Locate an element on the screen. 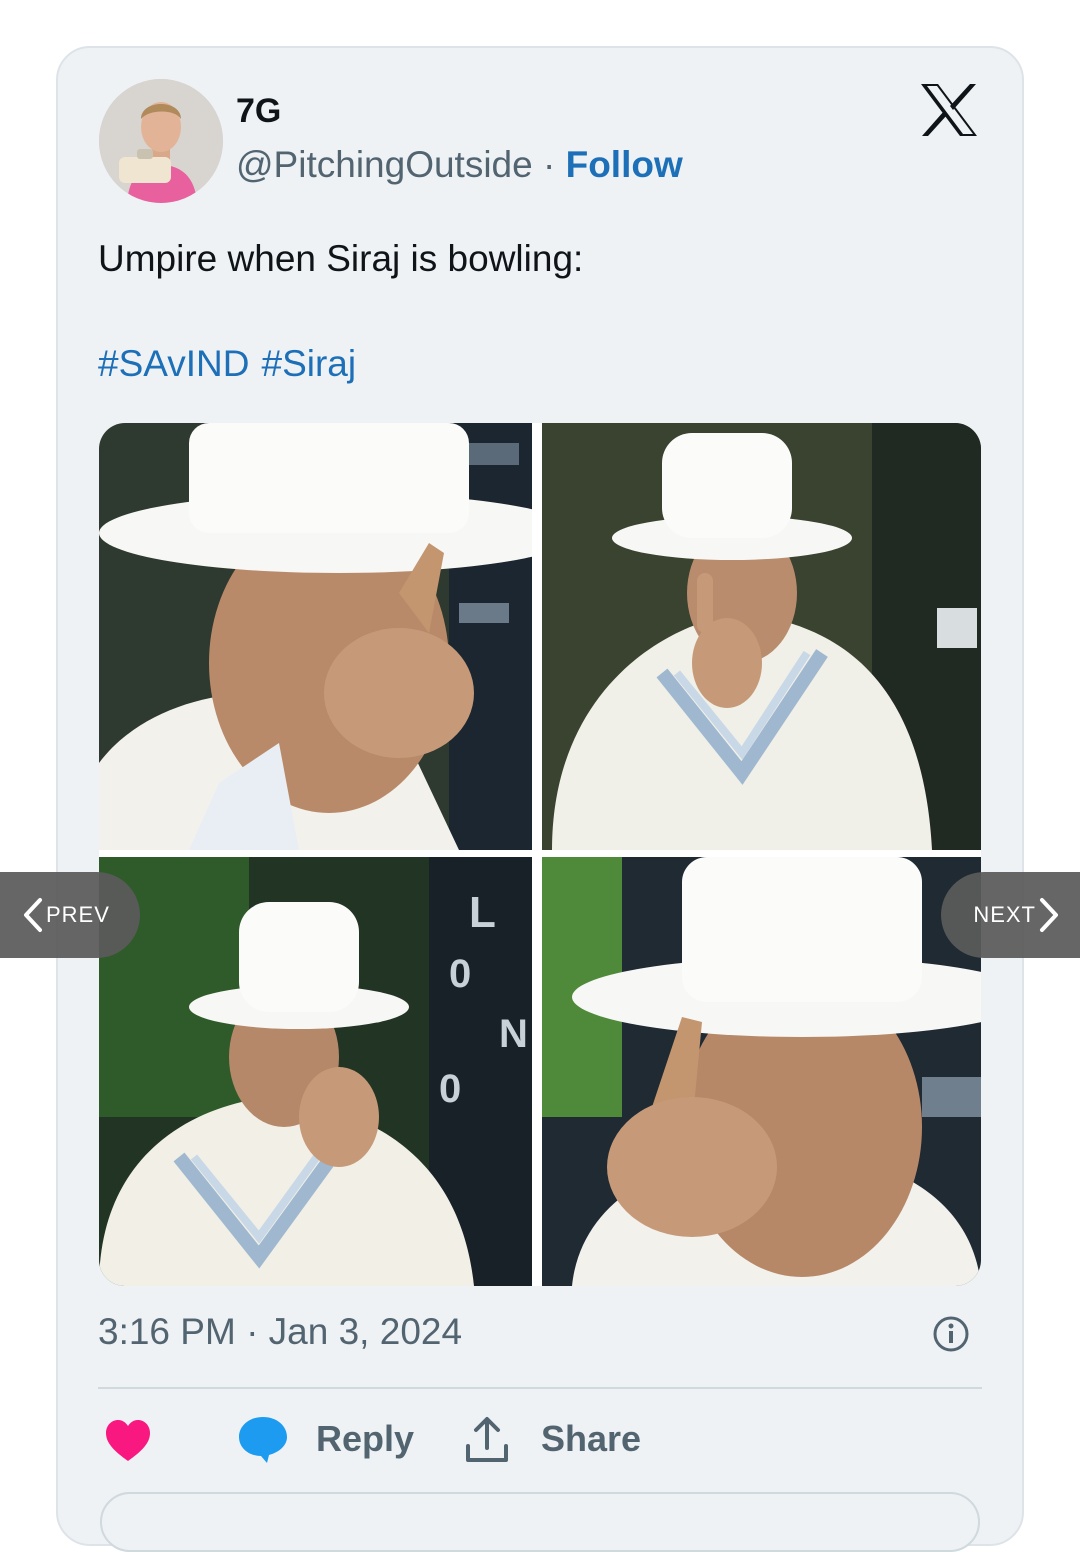 The image size is (1080, 1552). hashtag-link: #Siraj is located at coordinates (309, 363).